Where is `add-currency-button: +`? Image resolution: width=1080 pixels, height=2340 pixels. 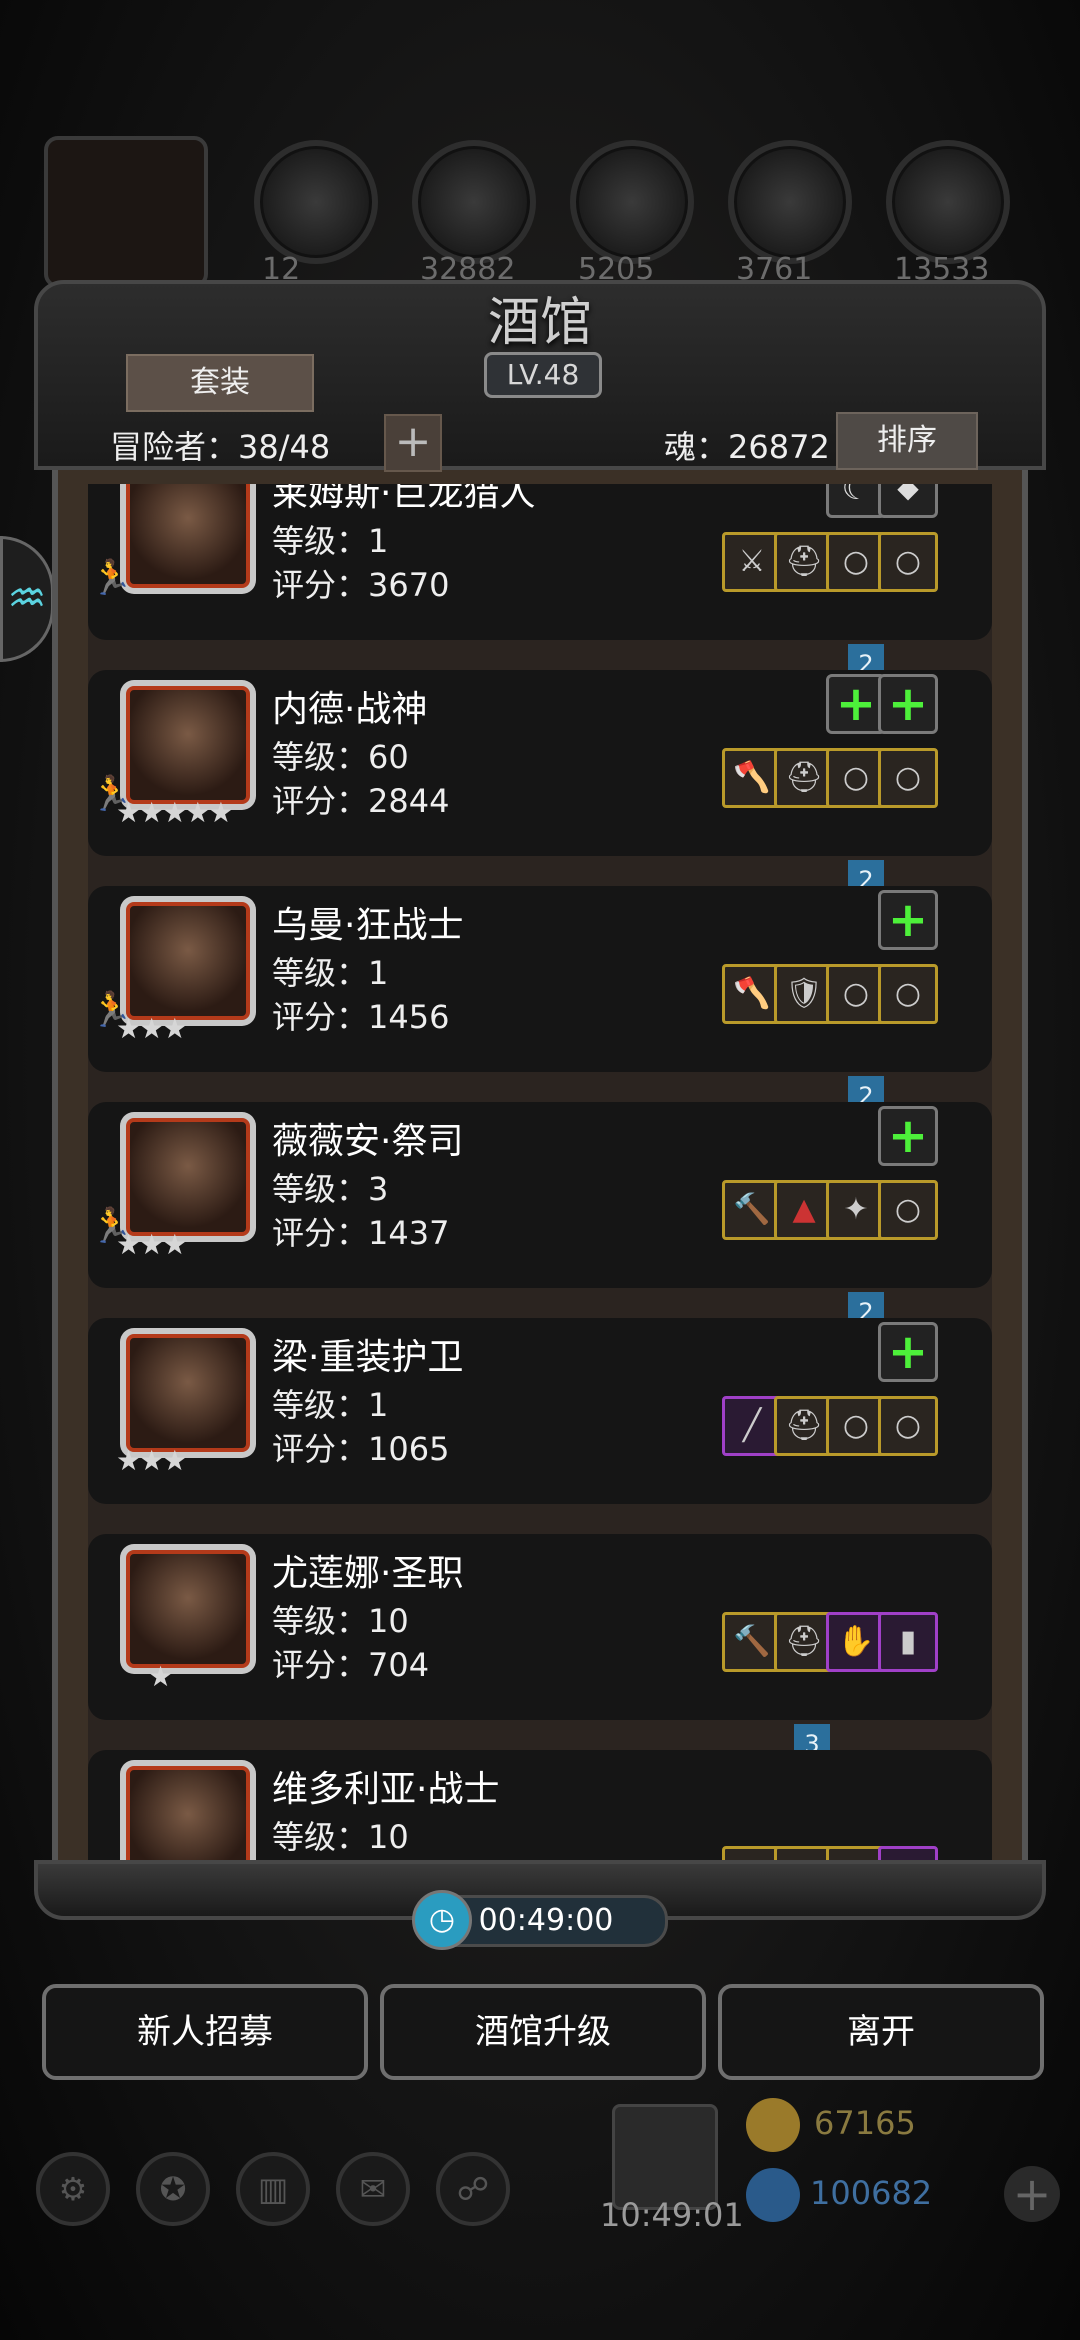
add-currency-button: + is located at coordinates (1032, 2194).